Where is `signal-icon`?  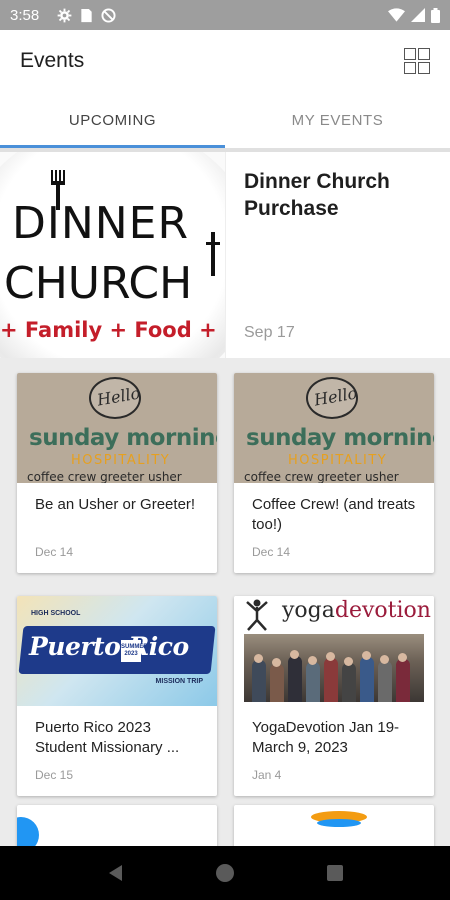 signal-icon is located at coordinates (418, 15).